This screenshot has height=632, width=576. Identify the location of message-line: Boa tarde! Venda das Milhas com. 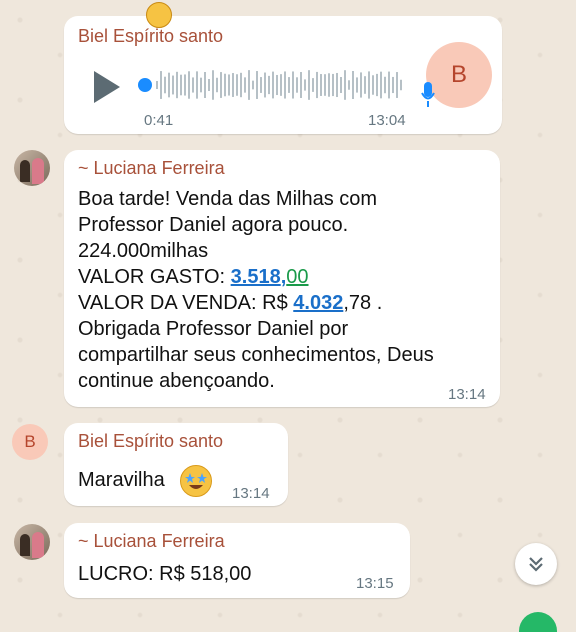
(228, 199).